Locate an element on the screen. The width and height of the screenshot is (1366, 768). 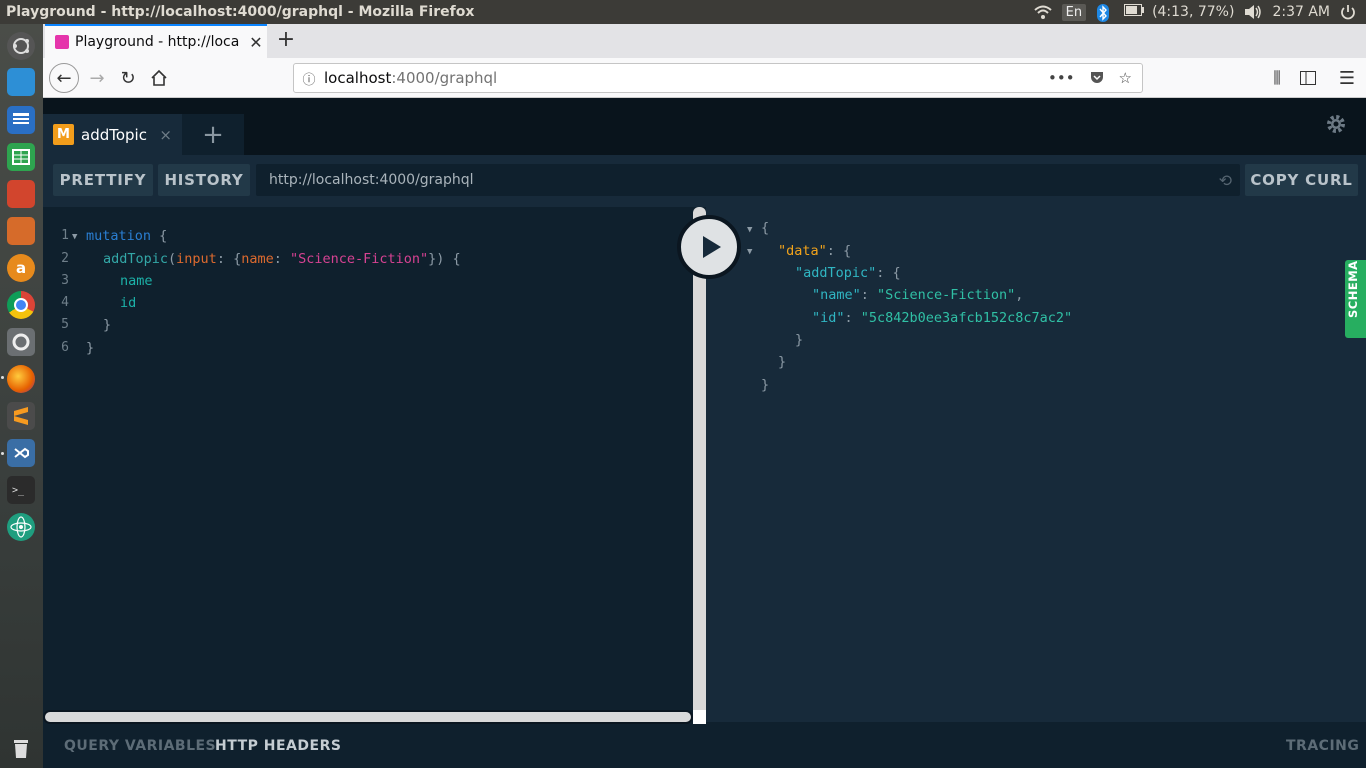
arrow-left-icon: ← is located at coordinates (64, 78).